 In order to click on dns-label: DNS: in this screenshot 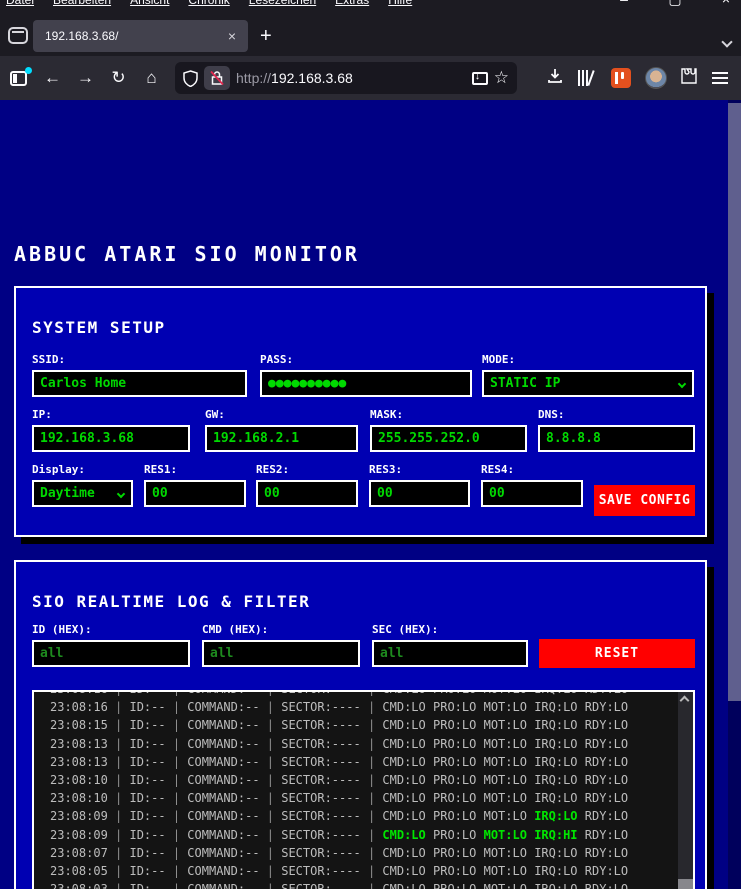, I will do `click(551, 414)`.